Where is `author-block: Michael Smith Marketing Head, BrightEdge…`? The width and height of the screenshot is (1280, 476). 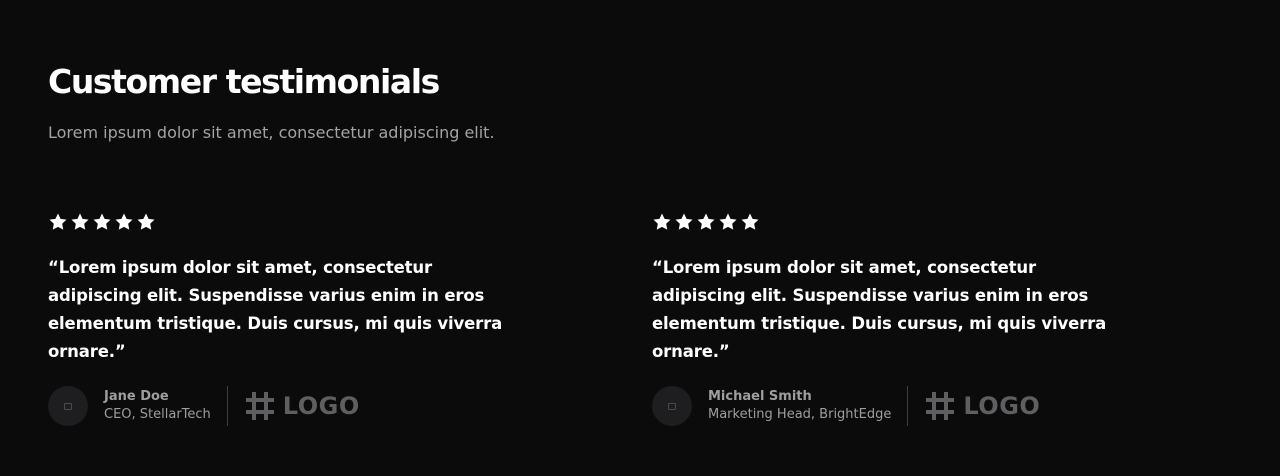
author-block: Michael Smith Marketing Head, BrightEdge… is located at coordinates (912, 406).